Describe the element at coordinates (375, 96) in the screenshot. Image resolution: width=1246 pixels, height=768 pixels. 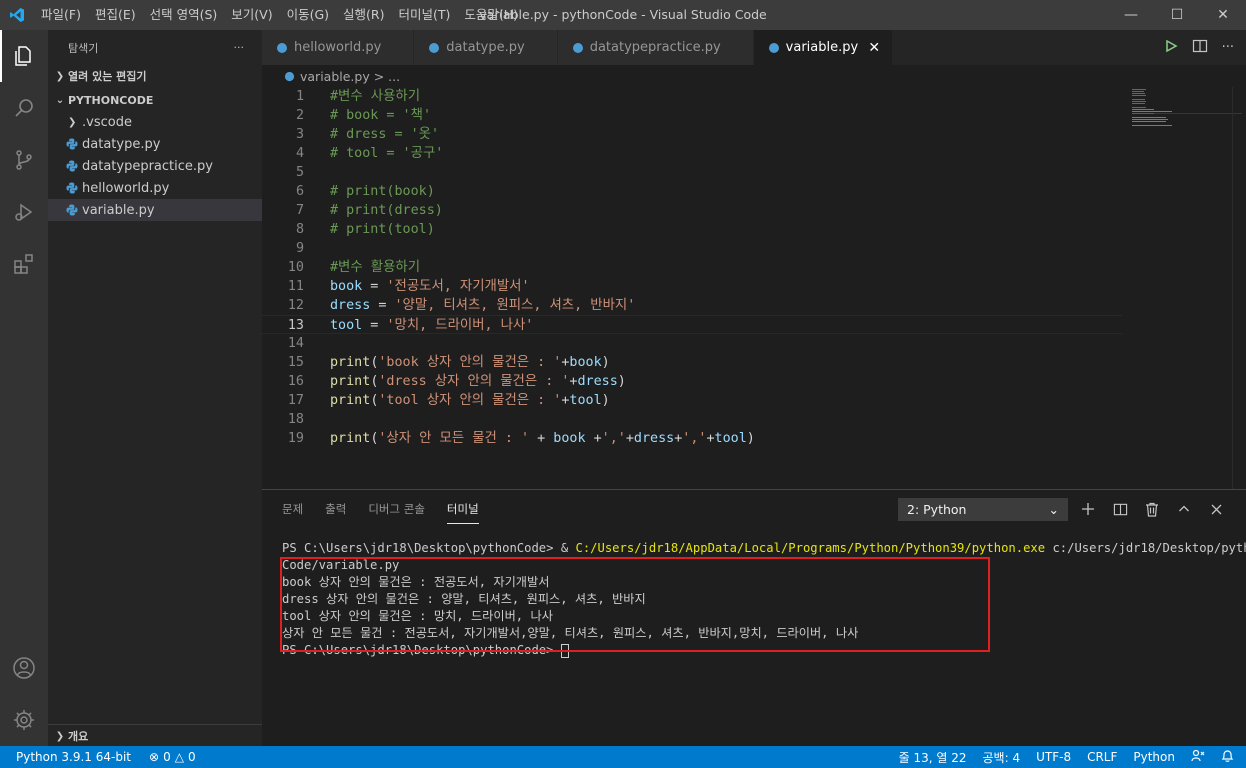
I see `code-text: #변수 사용하기` at that location.